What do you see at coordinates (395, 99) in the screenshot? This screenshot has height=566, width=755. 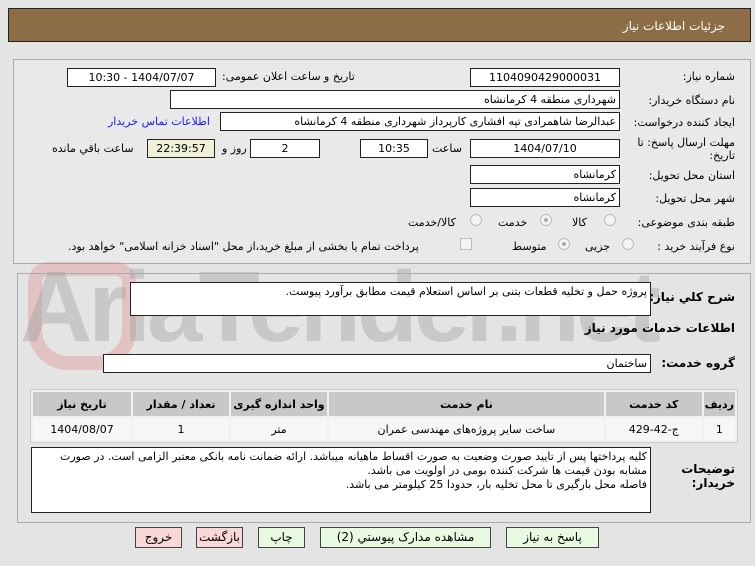 I see `buyer-field: شهرداری منطقه 4 کرمانشاه` at bounding box center [395, 99].